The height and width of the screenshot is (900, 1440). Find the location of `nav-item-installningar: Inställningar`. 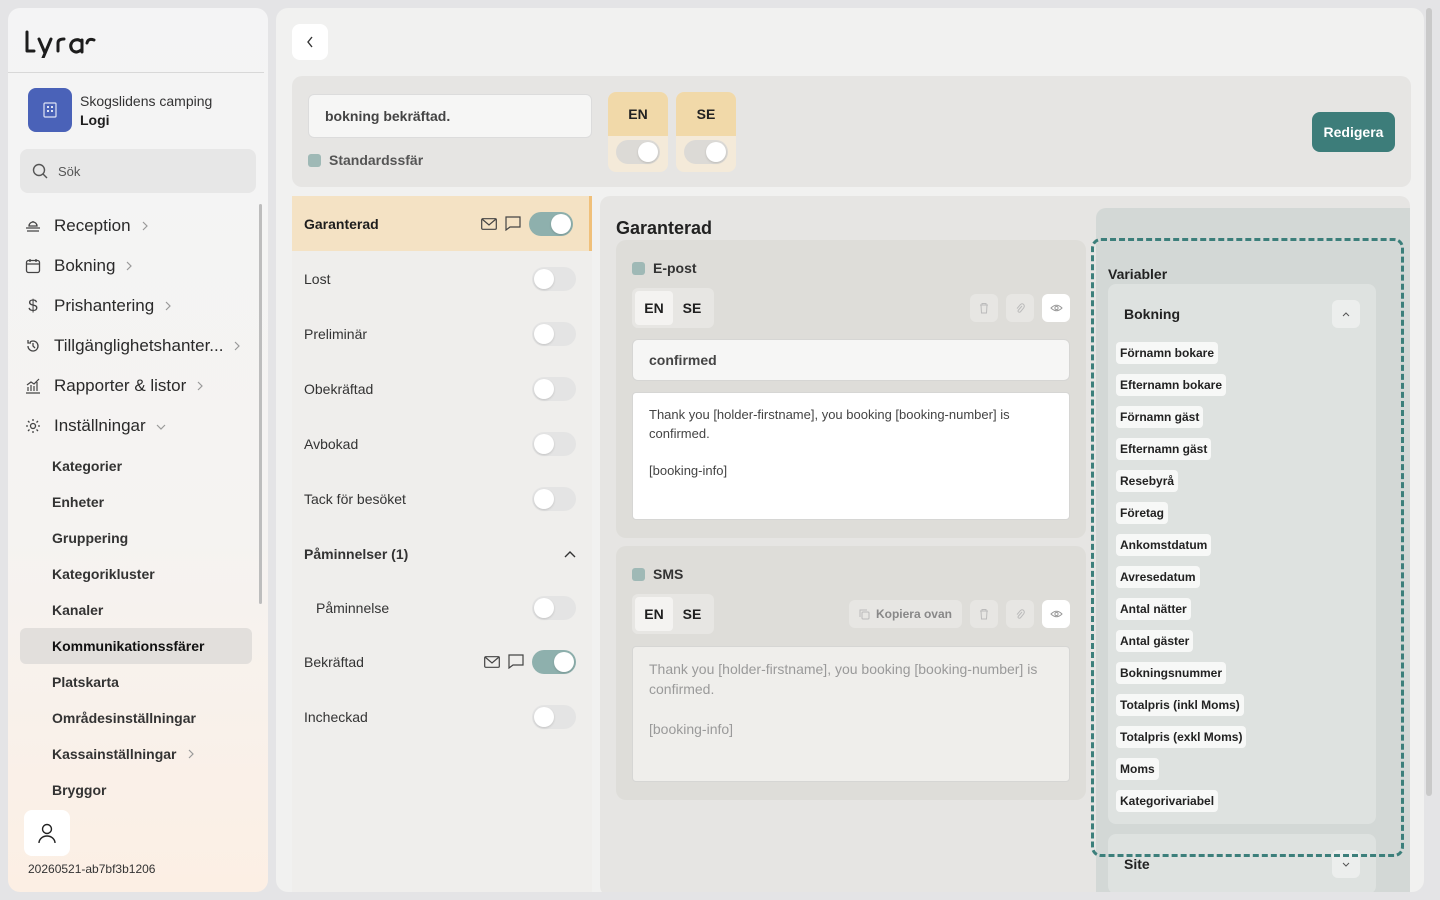

nav-item-installningar: Inställningar is located at coordinates (140, 426).